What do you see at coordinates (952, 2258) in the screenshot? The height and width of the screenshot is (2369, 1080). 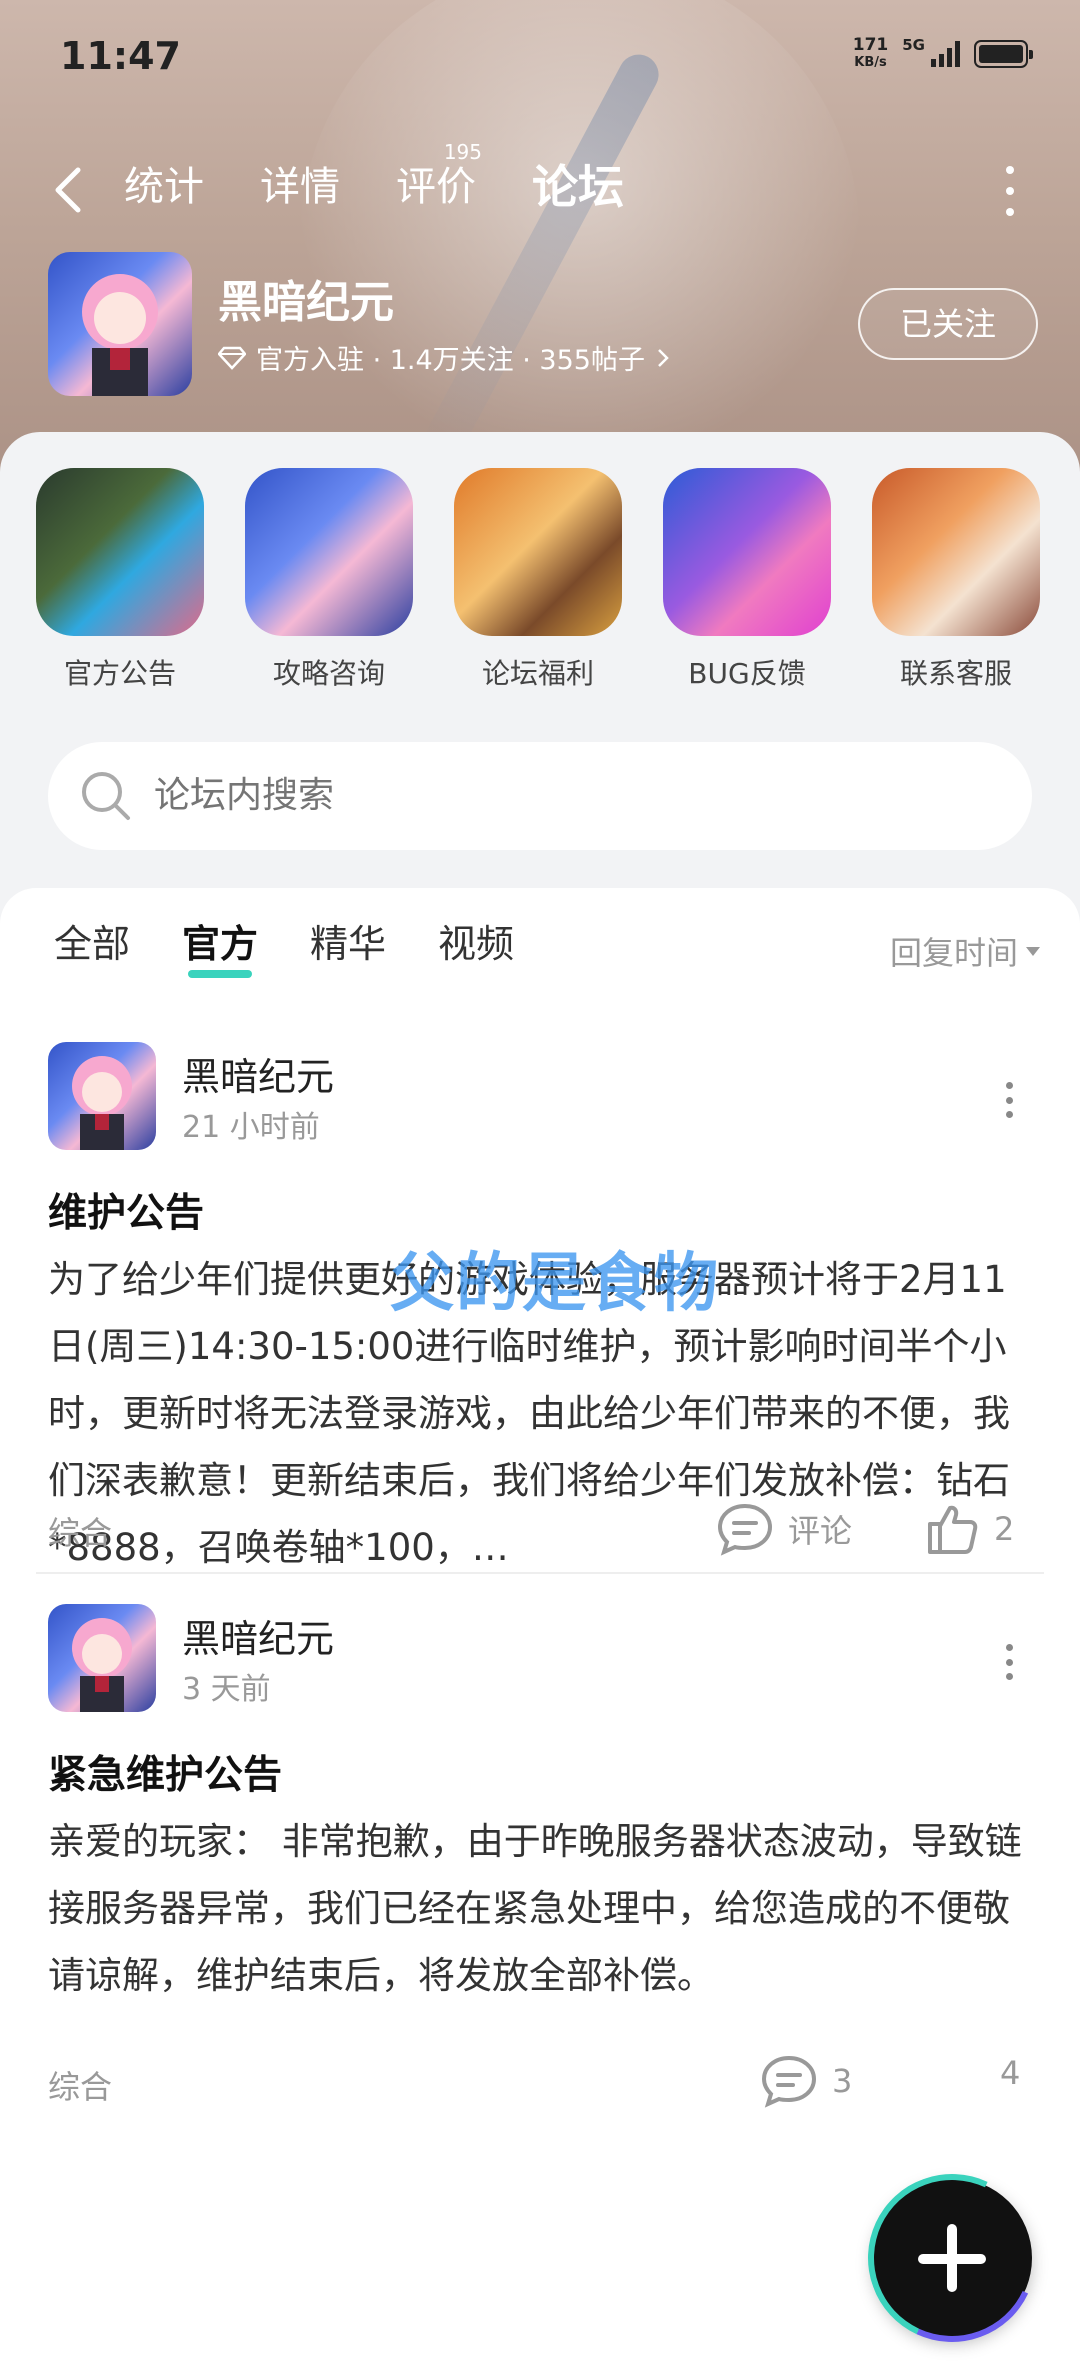 I see `create-post-button` at bounding box center [952, 2258].